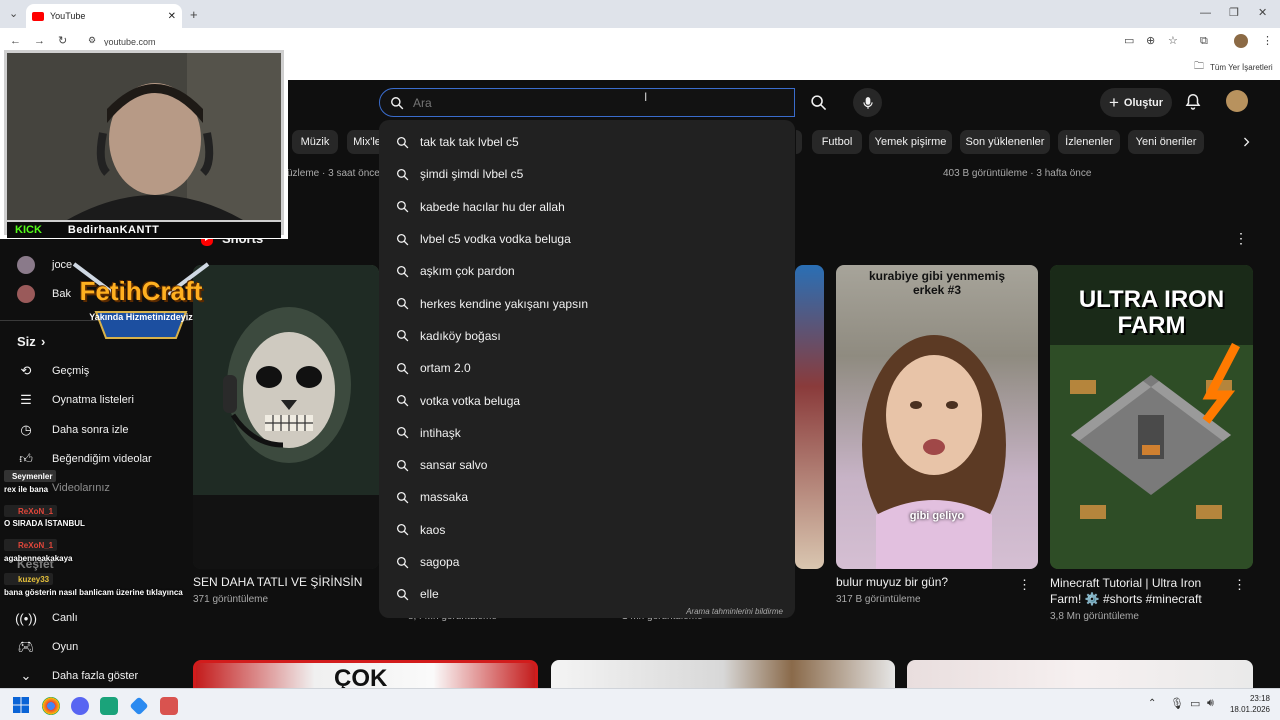 This screenshot has height=720, width=1280. Describe the element at coordinates (95, 430) in the screenshot. I see `sidebar-item-watch-later: ◷ Daha sonra izle` at that location.